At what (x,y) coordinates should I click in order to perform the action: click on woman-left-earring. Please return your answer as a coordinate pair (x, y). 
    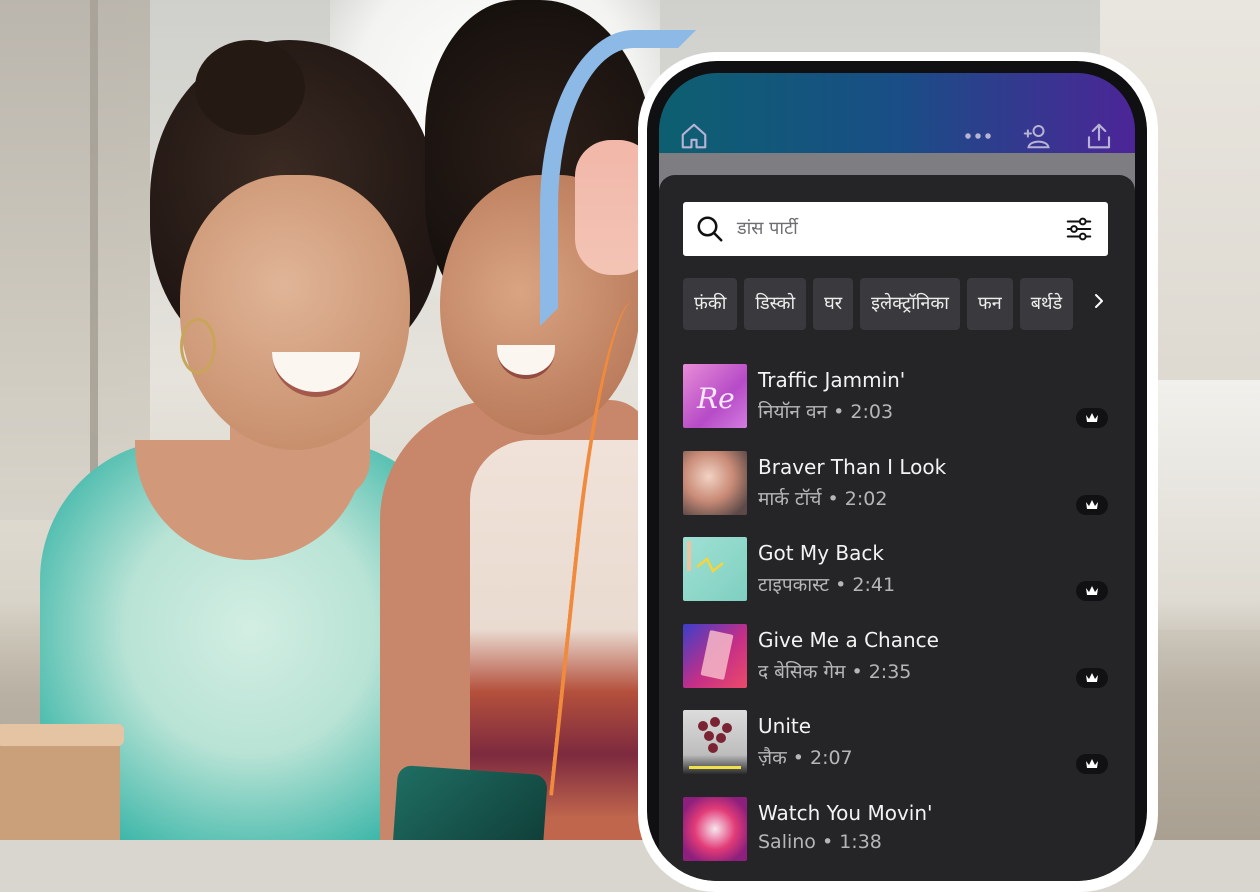
    Looking at the image, I should click on (198, 346).